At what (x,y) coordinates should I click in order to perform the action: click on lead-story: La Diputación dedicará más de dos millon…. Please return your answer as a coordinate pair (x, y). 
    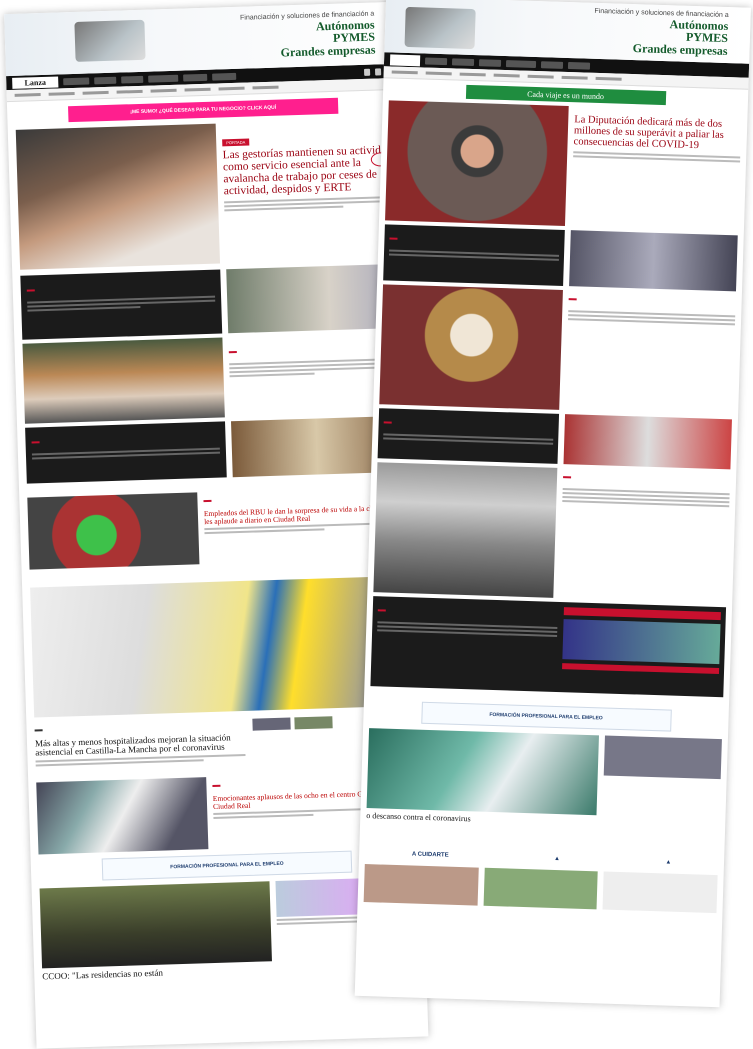
    Looking at the image, I should click on (563, 165).